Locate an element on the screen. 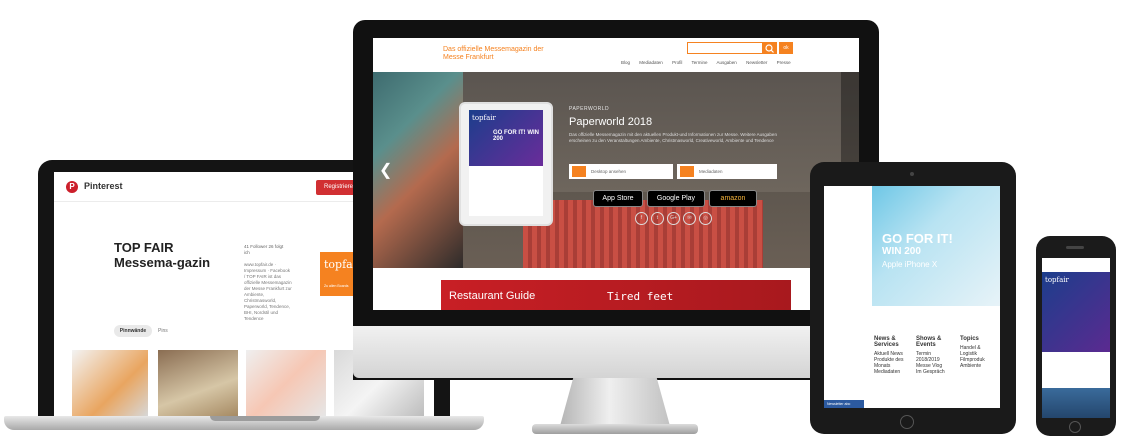  laptop-notch is located at coordinates (265, 418).